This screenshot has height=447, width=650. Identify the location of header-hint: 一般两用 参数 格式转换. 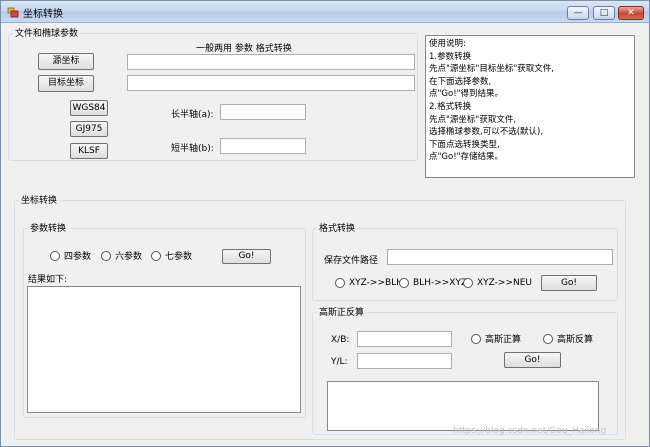
(244, 49).